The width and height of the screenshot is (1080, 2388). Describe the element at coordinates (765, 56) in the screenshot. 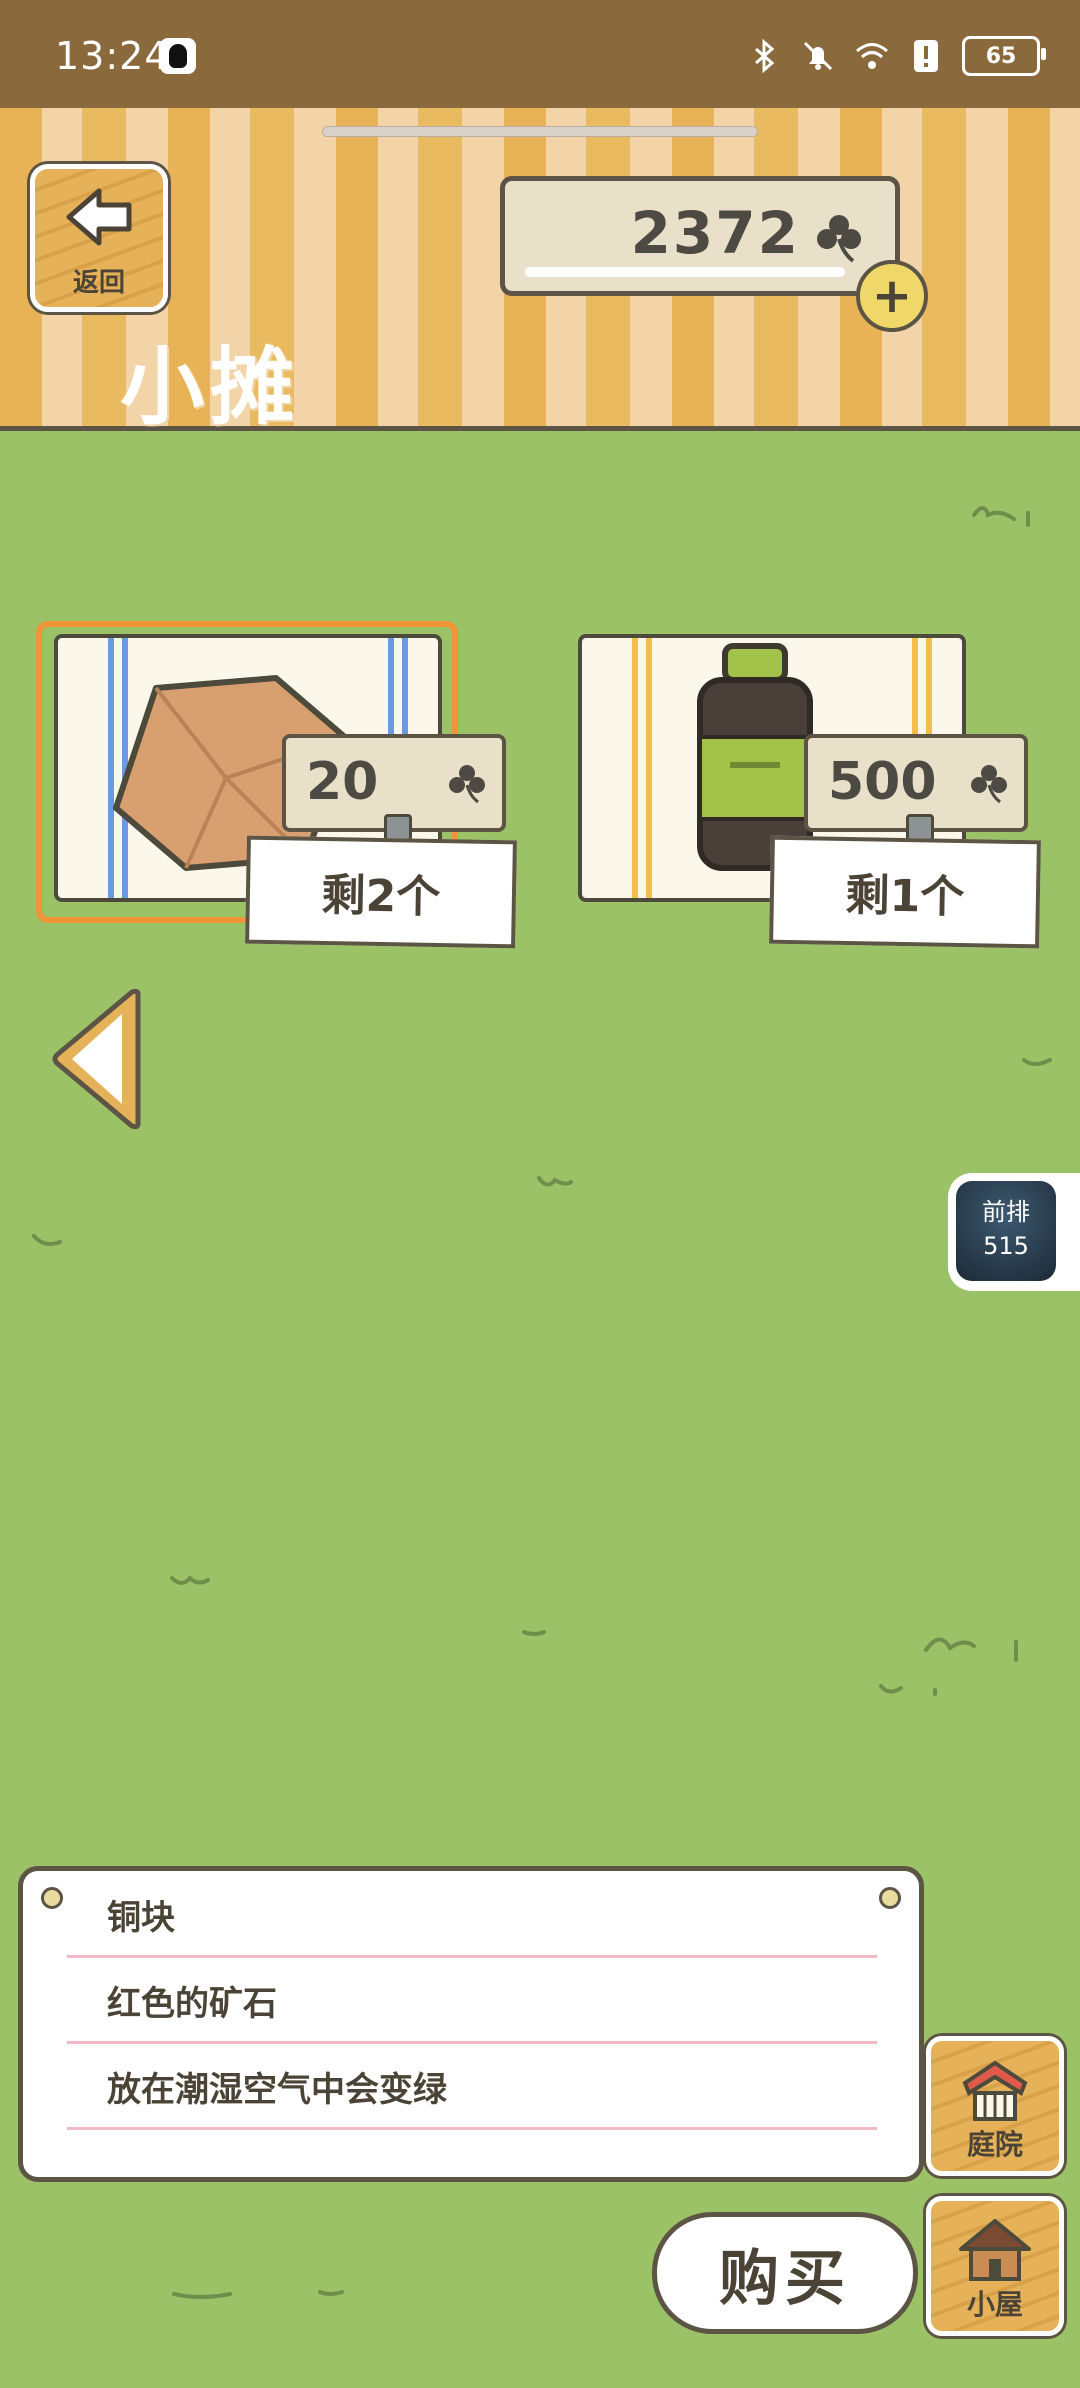

I see `bluetooth-icon` at that location.